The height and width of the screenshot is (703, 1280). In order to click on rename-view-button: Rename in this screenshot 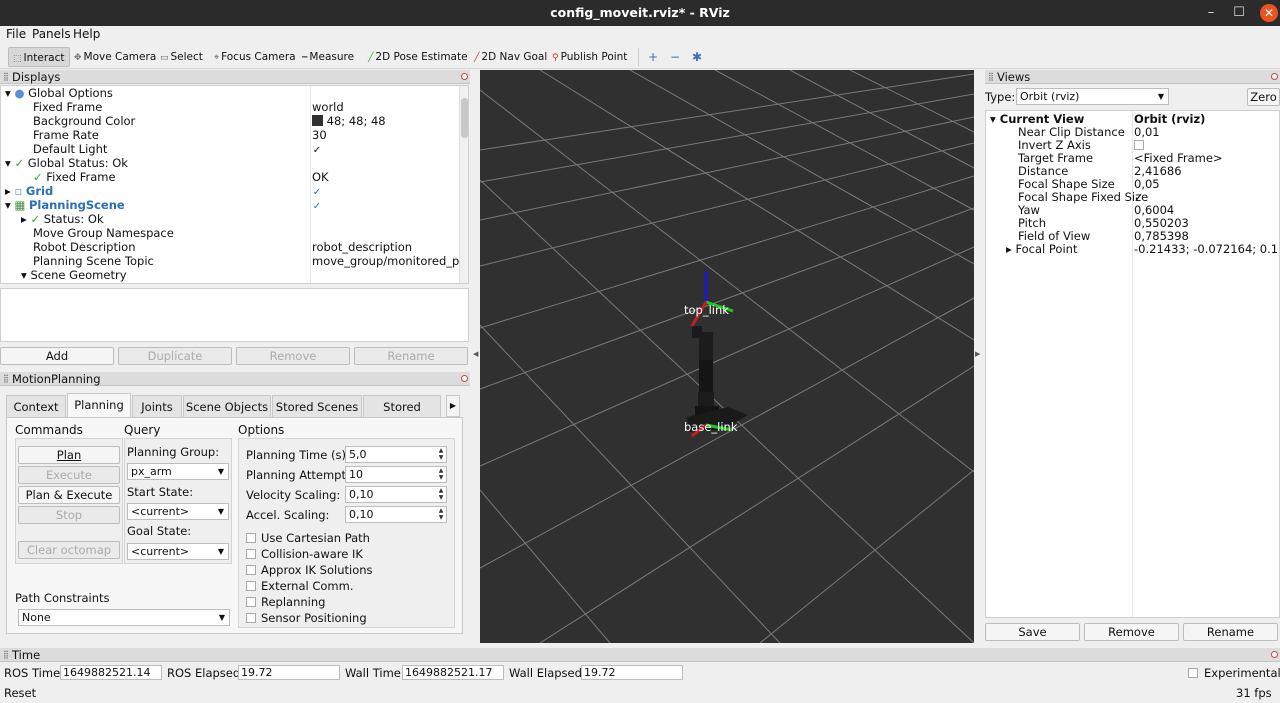, I will do `click(1230, 632)`.